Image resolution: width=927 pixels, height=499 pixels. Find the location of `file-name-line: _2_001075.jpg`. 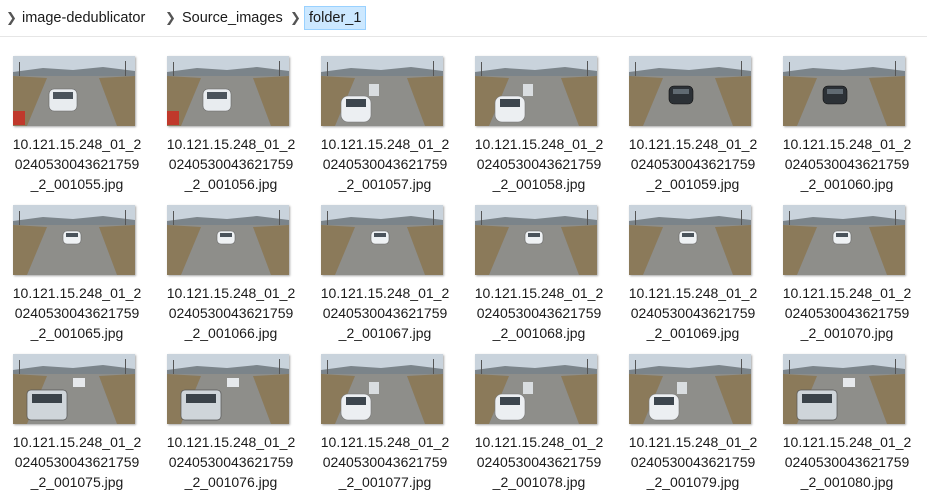

file-name-line: _2_001075.jpg is located at coordinates (77, 482).